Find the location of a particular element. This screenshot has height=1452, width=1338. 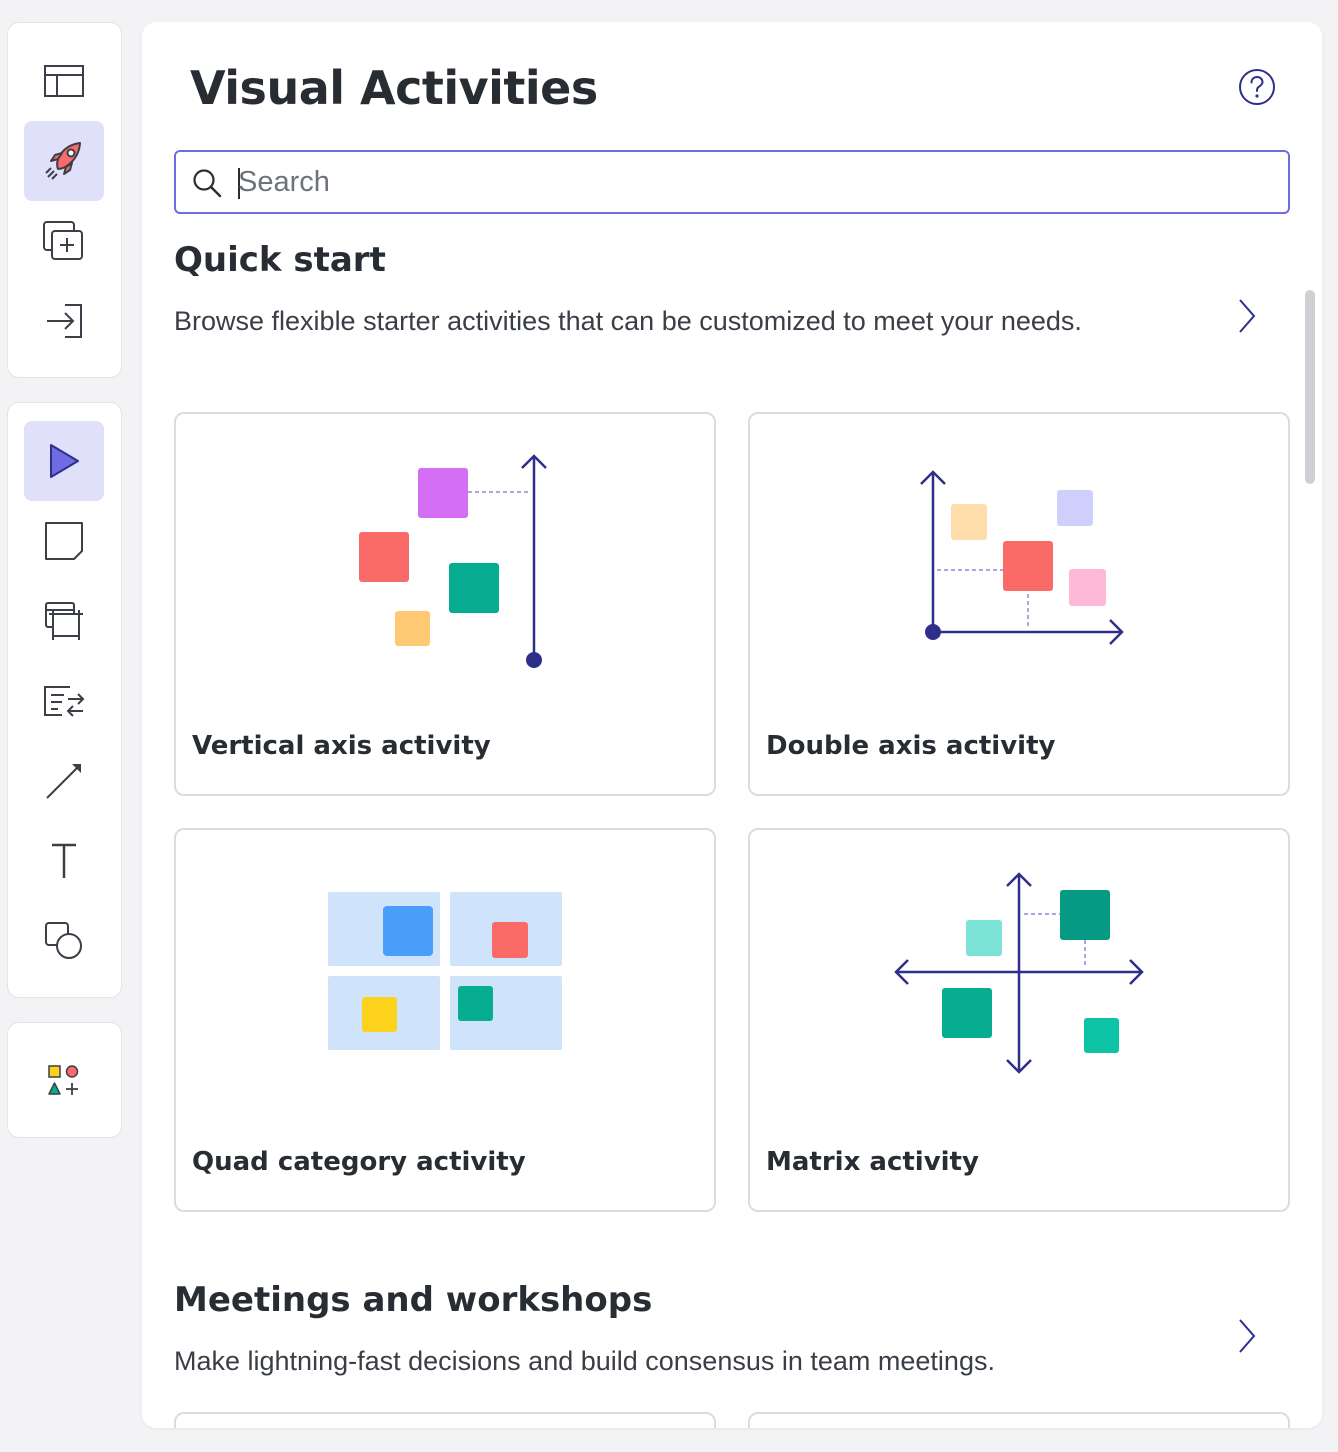

visual-activities-button is located at coordinates (64, 161).